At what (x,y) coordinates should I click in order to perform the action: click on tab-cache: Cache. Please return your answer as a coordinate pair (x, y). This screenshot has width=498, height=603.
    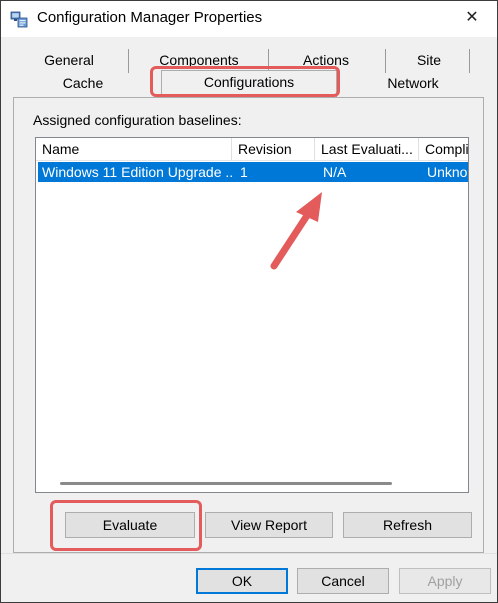
    Looking at the image, I should click on (83, 83).